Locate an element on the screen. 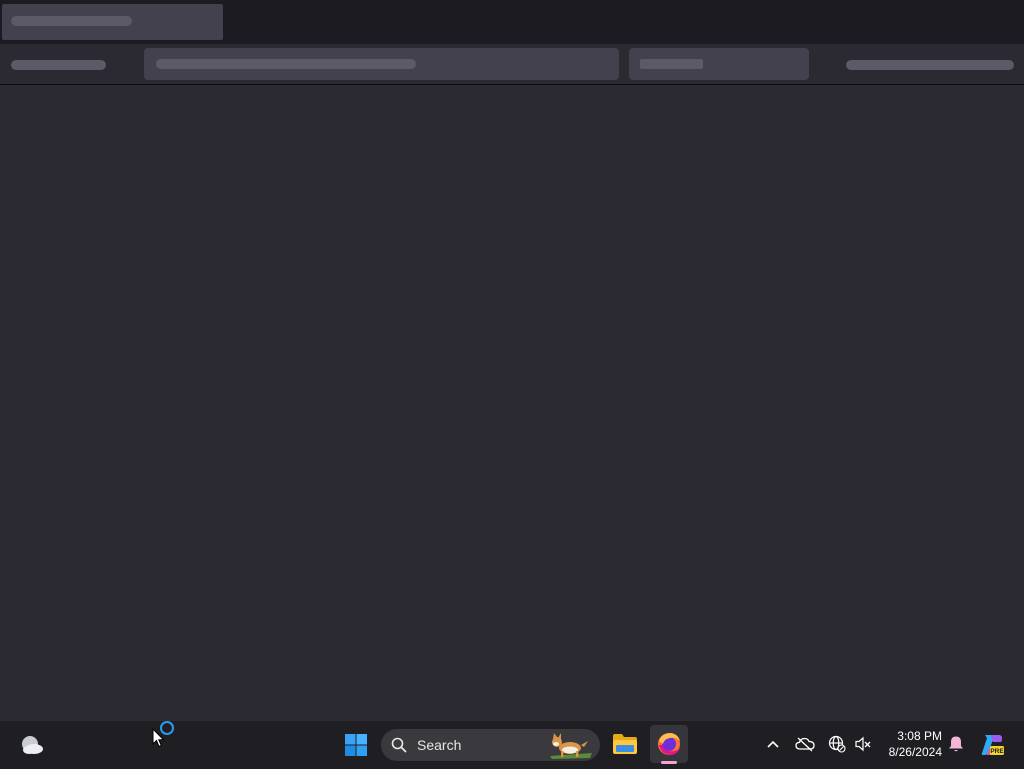 The width and height of the screenshot is (1024, 769). firefox-taskbar-button is located at coordinates (669, 744).